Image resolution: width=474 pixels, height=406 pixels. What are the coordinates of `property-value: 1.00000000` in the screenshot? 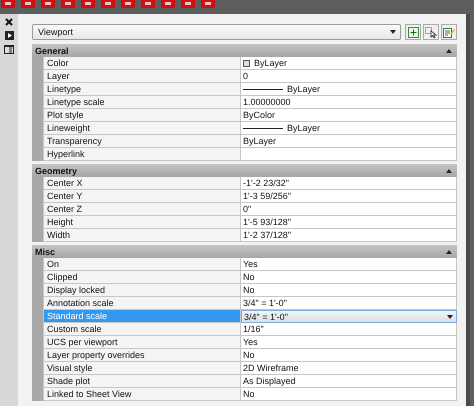 It's located at (349, 102).